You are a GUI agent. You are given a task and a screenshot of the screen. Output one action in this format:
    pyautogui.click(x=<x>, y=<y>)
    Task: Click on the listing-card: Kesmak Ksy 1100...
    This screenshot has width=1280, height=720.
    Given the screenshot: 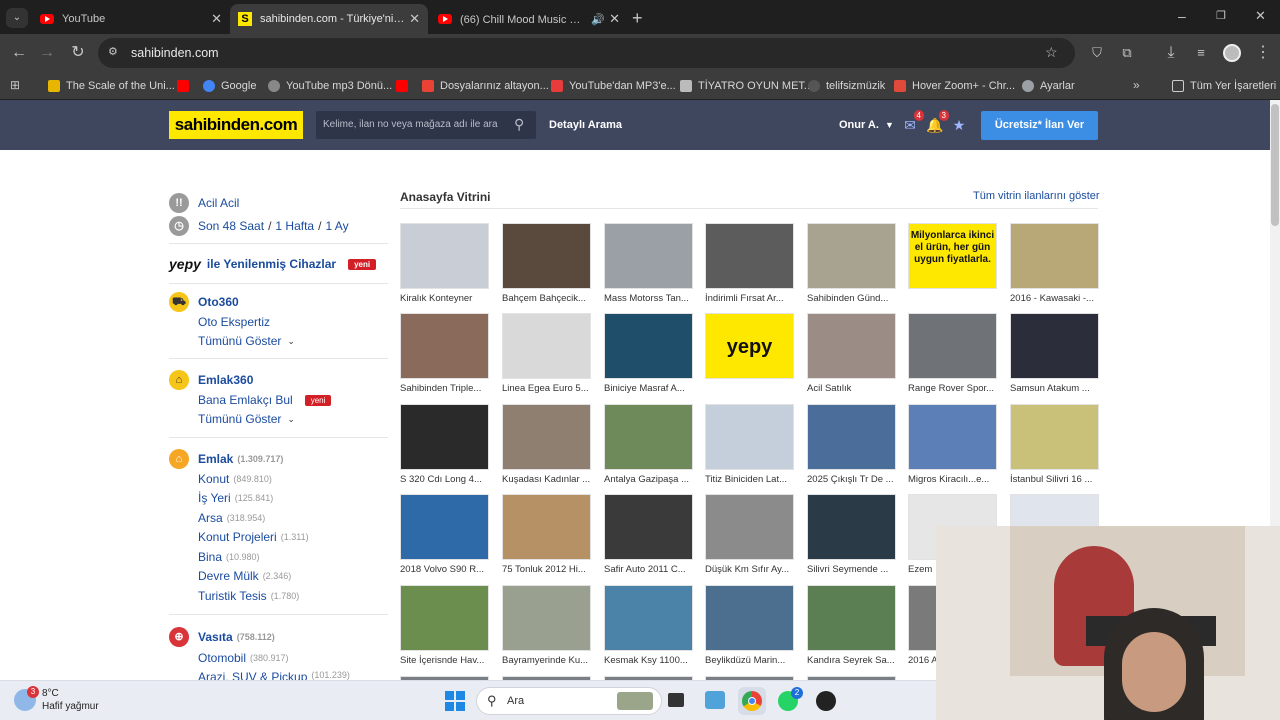 What is the action you would take?
    pyautogui.click(x=648, y=625)
    